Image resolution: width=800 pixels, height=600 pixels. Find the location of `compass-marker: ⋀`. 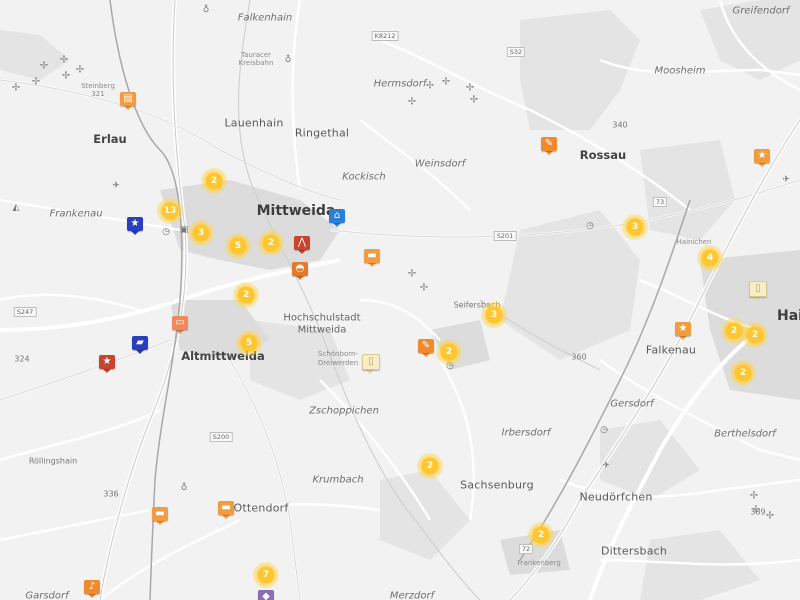

compass-marker: ⋀ is located at coordinates (302, 245).